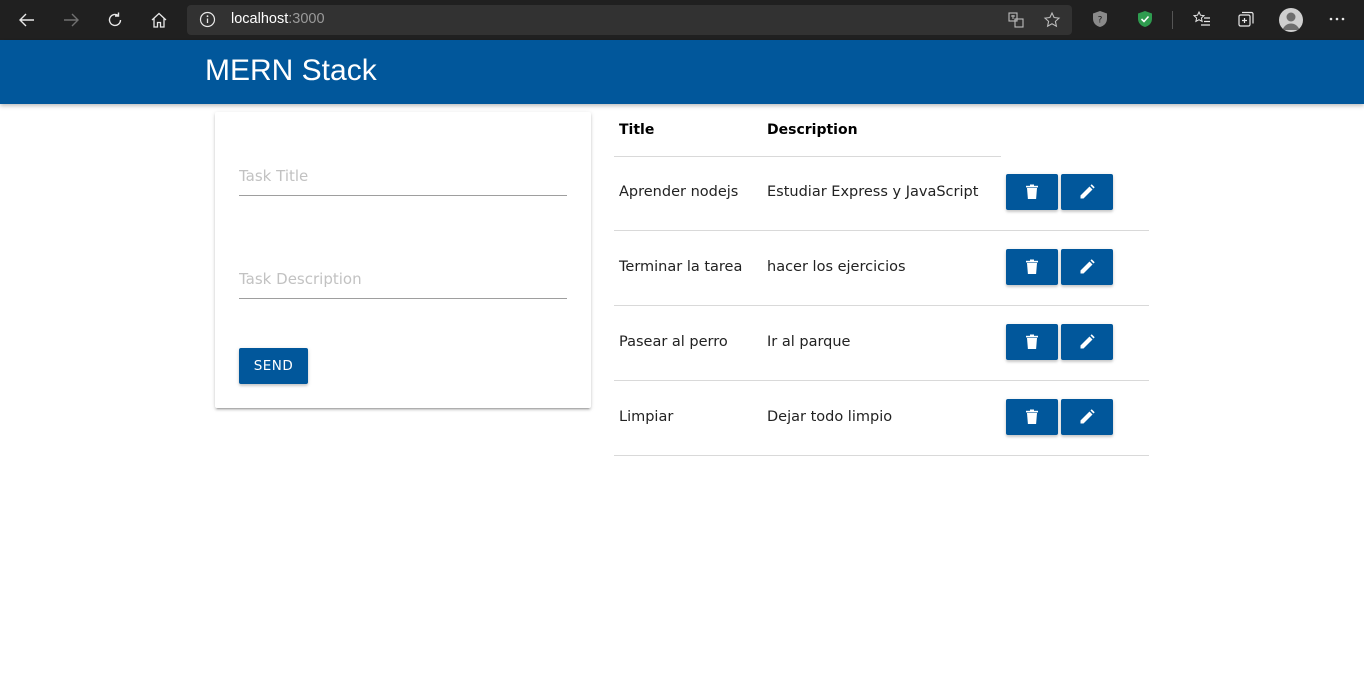  Describe the element at coordinates (873, 192) in the screenshot. I see `task-description-cell: Estudiar Express y JavaScript` at that location.